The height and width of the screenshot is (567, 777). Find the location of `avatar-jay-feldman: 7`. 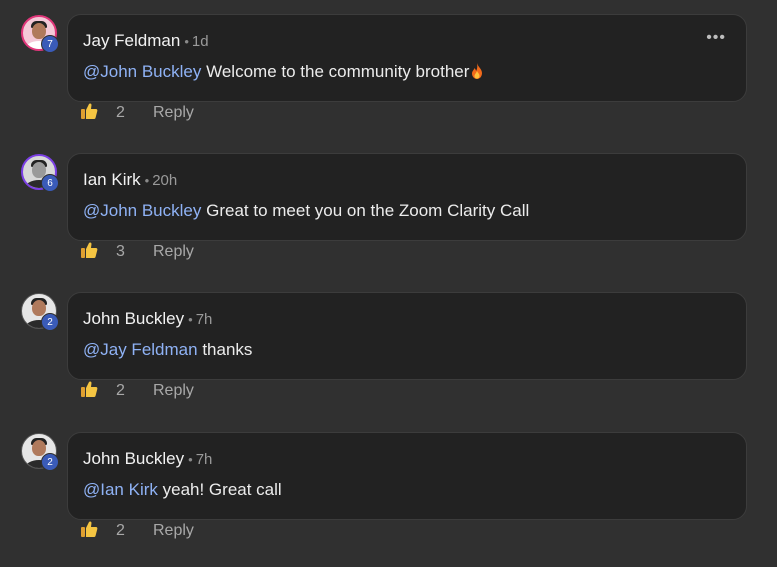

avatar-jay-feldman: 7 is located at coordinates (40, 34).